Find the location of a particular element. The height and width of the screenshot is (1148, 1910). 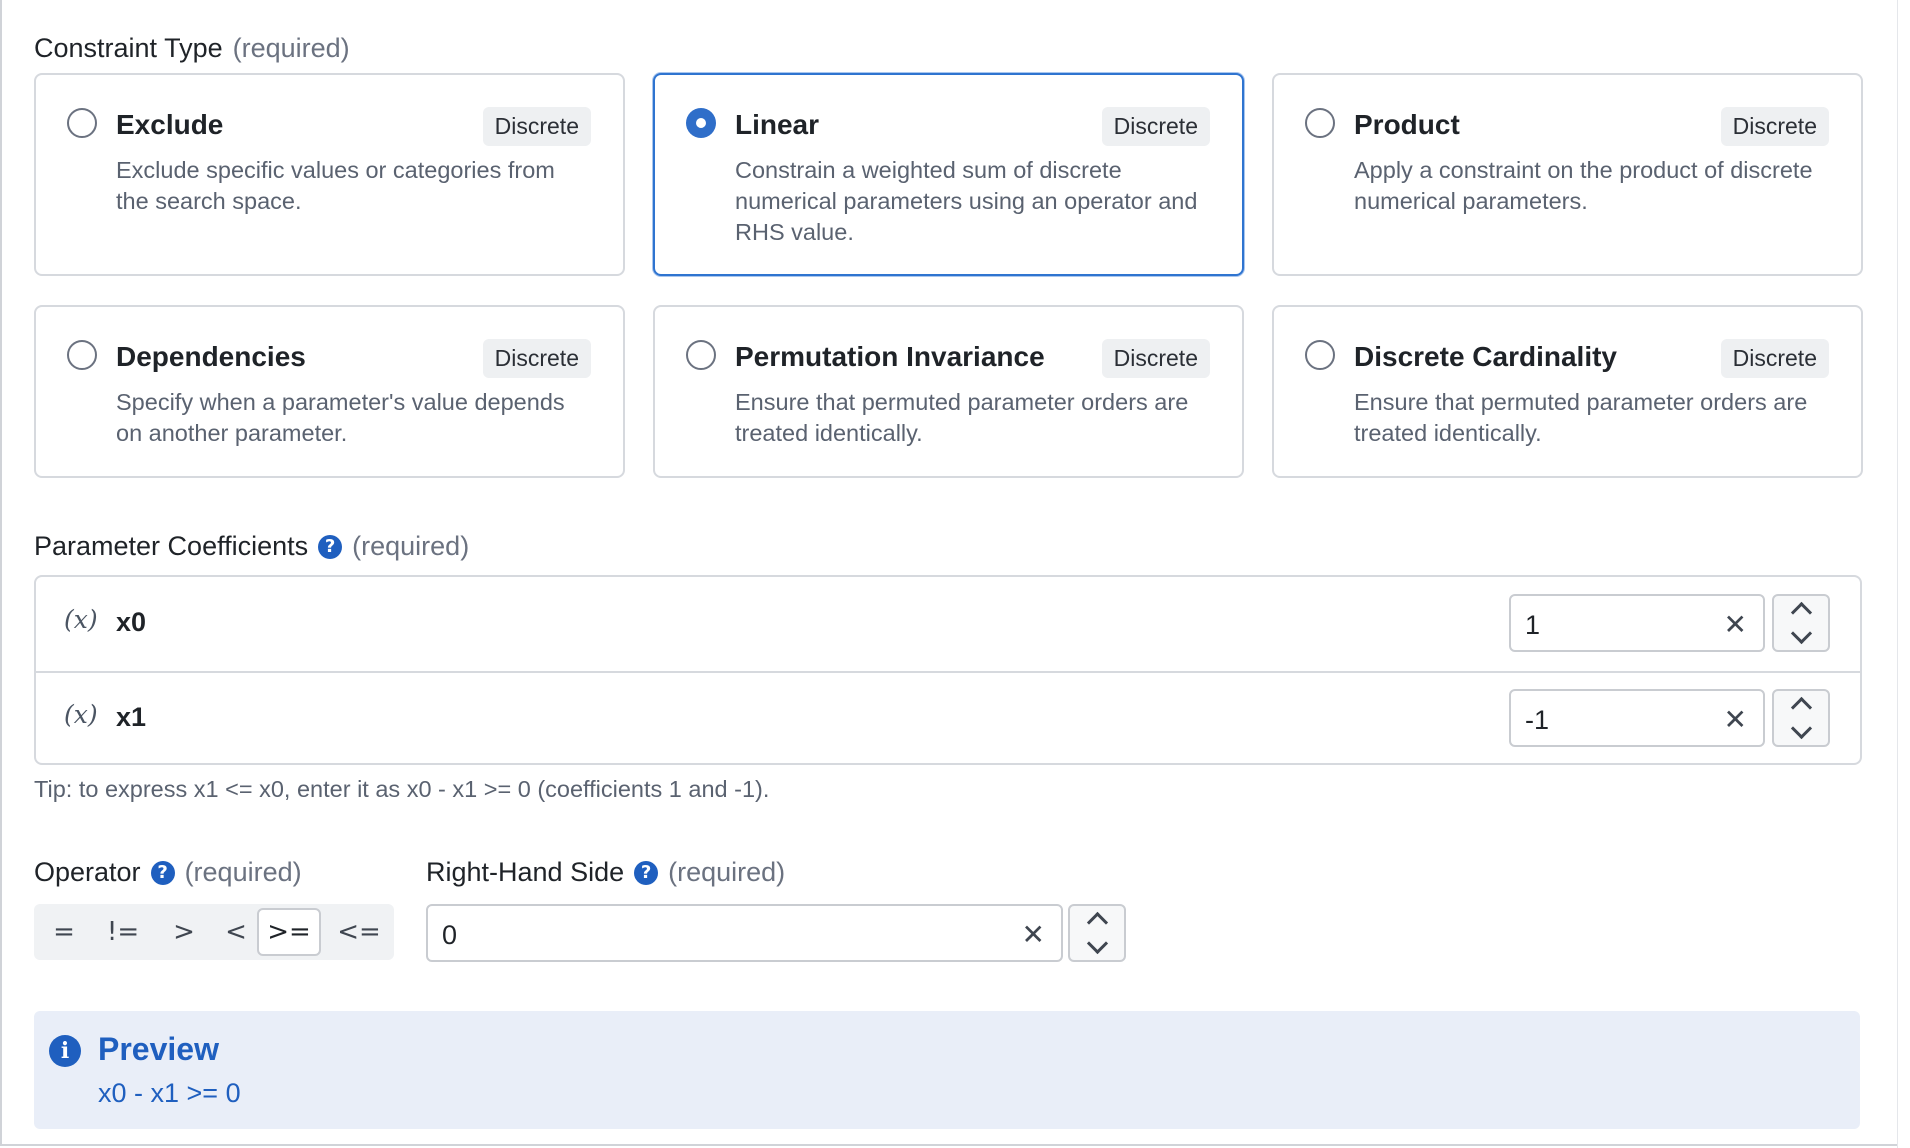

preview-expression: x0 - x1 >= 0 is located at coordinates (169, 1093).